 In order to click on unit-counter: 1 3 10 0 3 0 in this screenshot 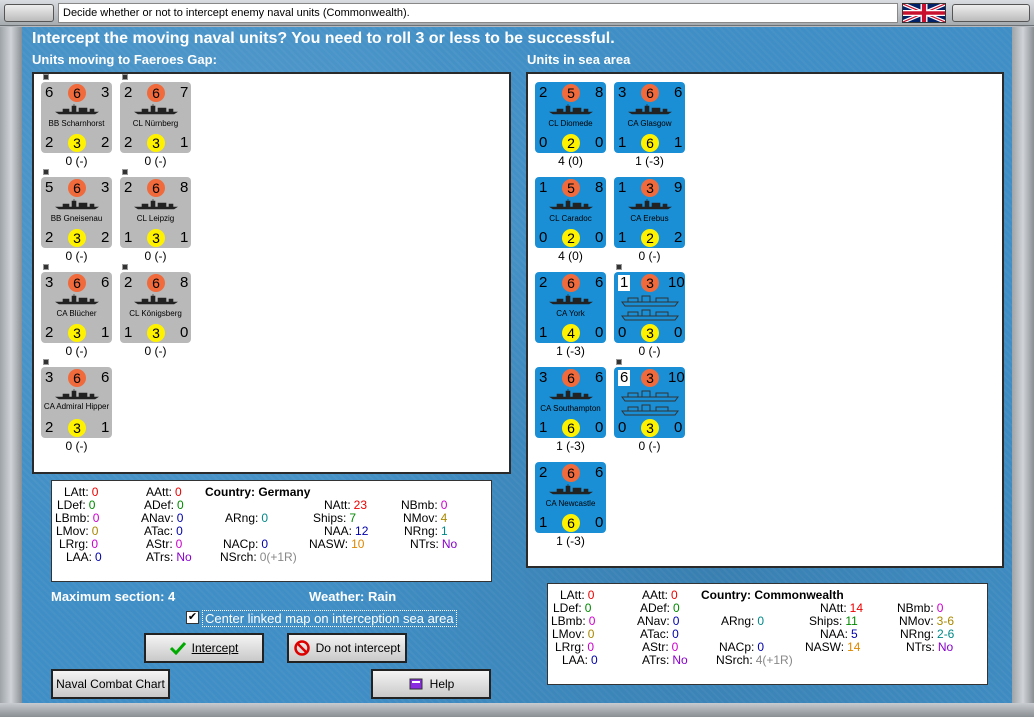, I will do `click(649, 307)`.